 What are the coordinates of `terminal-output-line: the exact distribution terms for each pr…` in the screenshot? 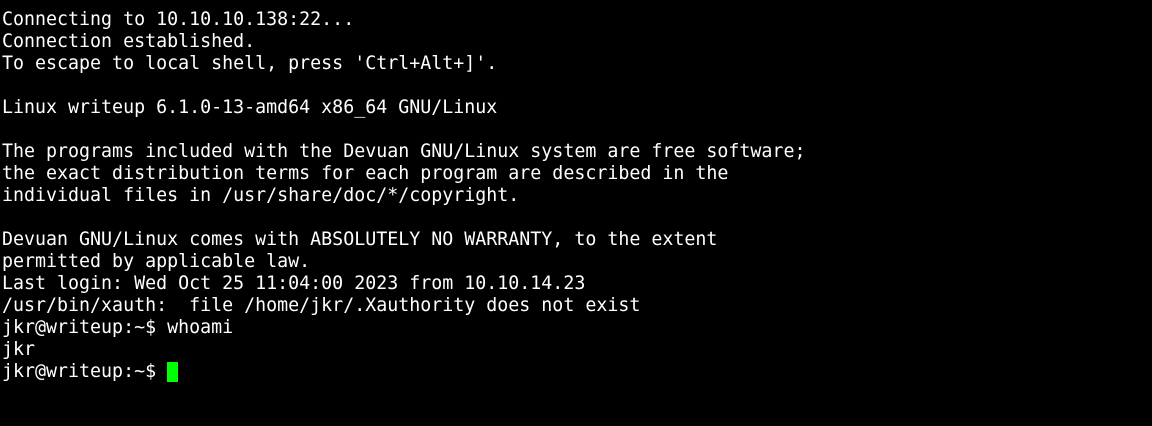 It's located at (365, 173).